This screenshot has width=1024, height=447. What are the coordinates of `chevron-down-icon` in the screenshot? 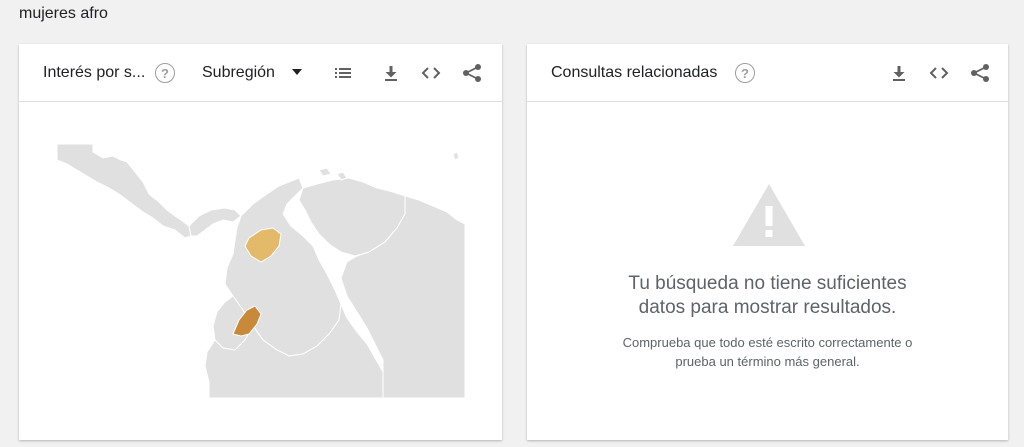 It's located at (297, 72).